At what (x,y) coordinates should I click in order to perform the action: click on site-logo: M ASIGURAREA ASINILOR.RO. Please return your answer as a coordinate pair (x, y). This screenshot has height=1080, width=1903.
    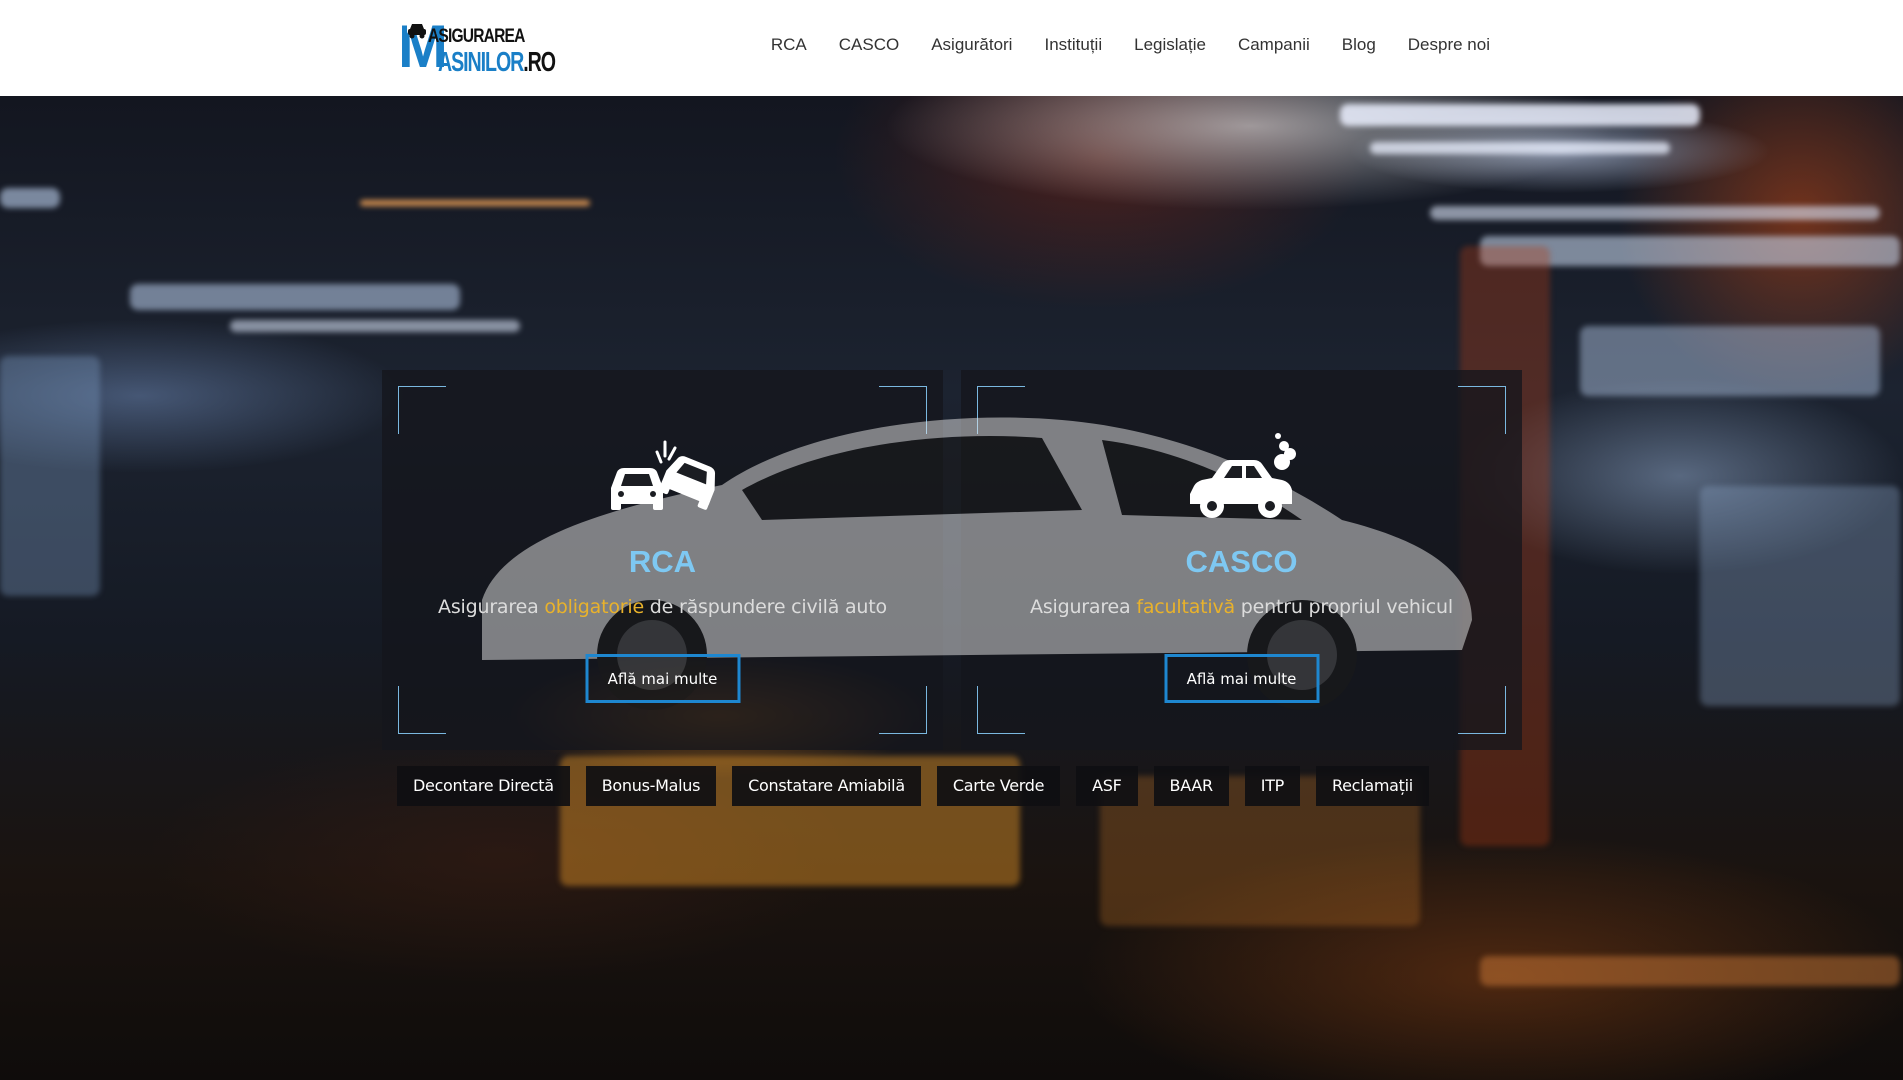
    Looking at the image, I should click on (477, 47).